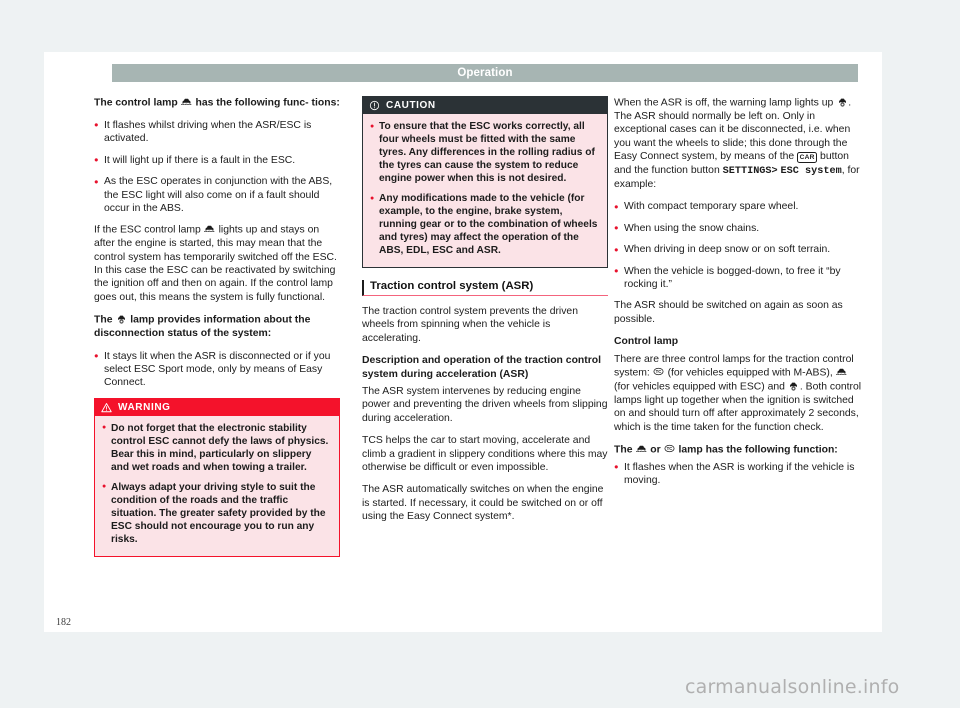 This screenshot has width=960, height=708. What do you see at coordinates (252, 103) in the screenshot?
I see `col1-heading-1-text-b: has the following func-` at bounding box center [252, 103].